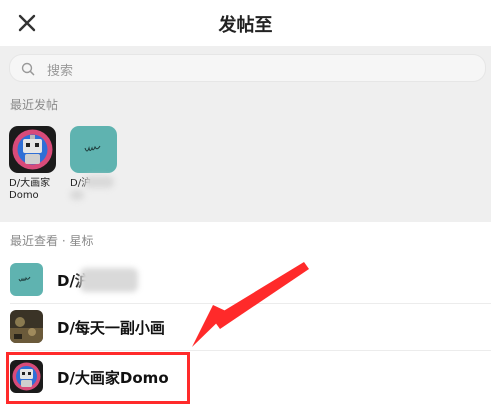  What do you see at coordinates (250, 304) in the screenshot?
I see `pointer-arrow` at bounding box center [250, 304].